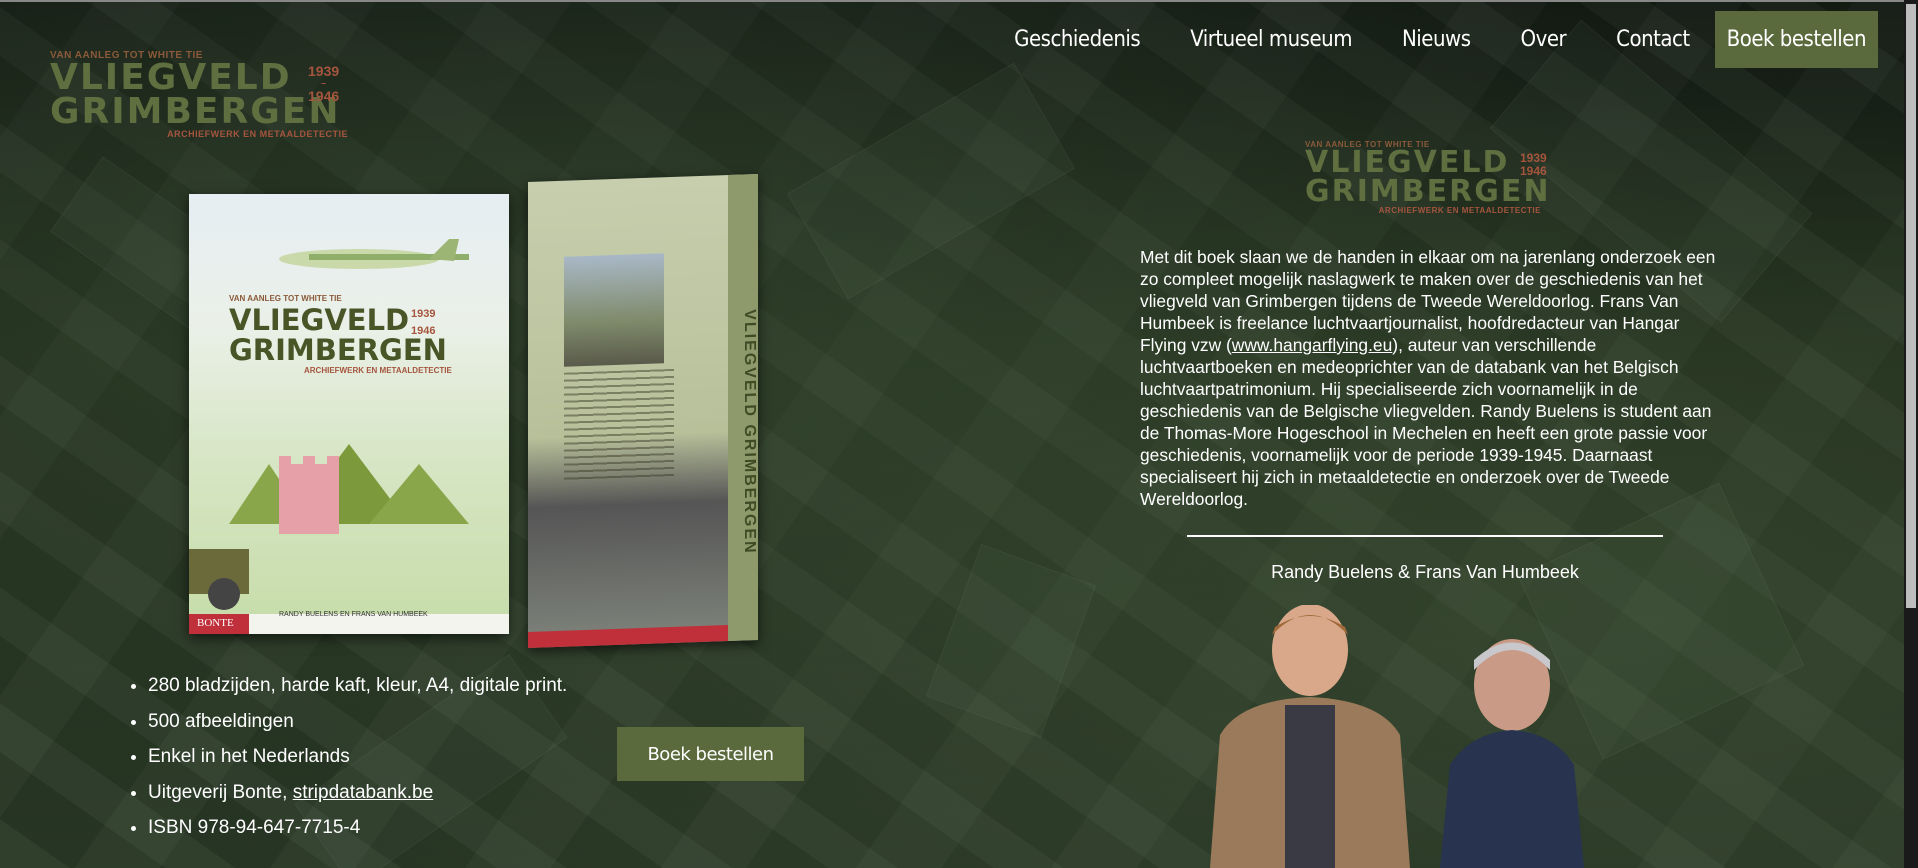 The image size is (1918, 868). Describe the element at coordinates (1312, 345) in the screenshot. I see `hangarflying-link: www.hangarflying.eu` at that location.